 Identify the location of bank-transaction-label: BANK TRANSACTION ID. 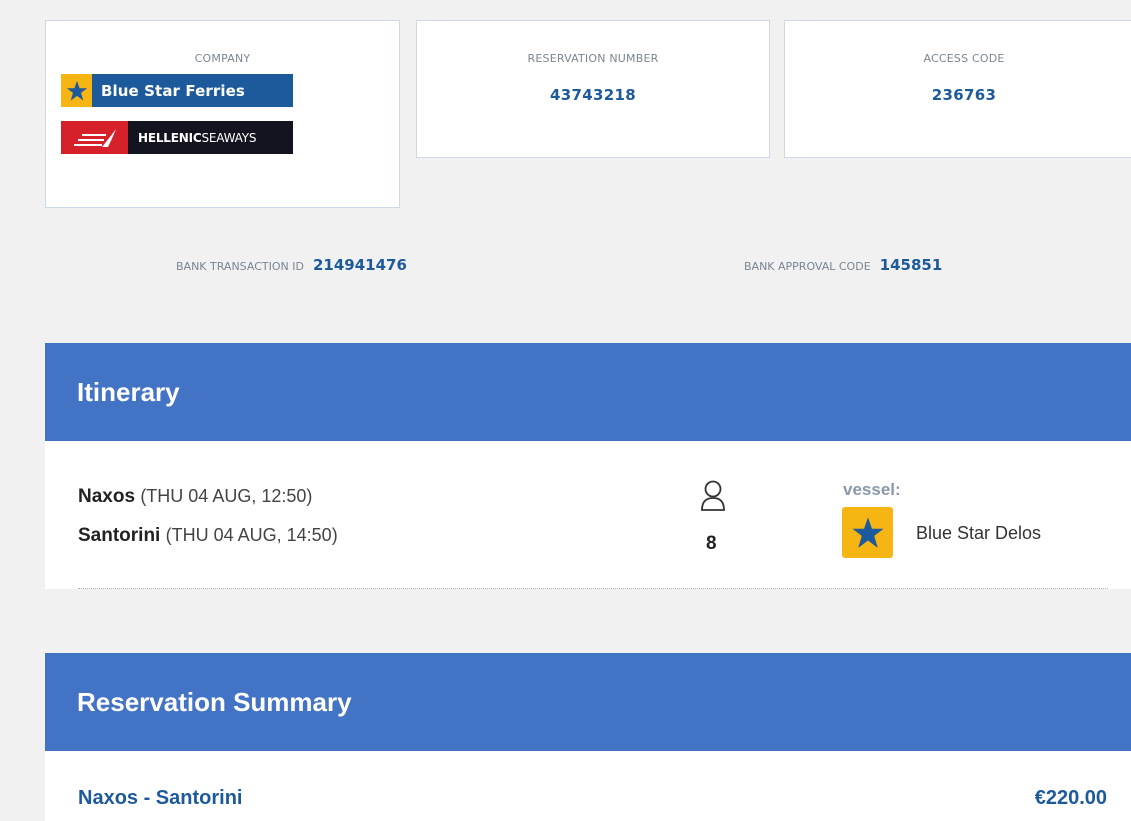
(240, 266).